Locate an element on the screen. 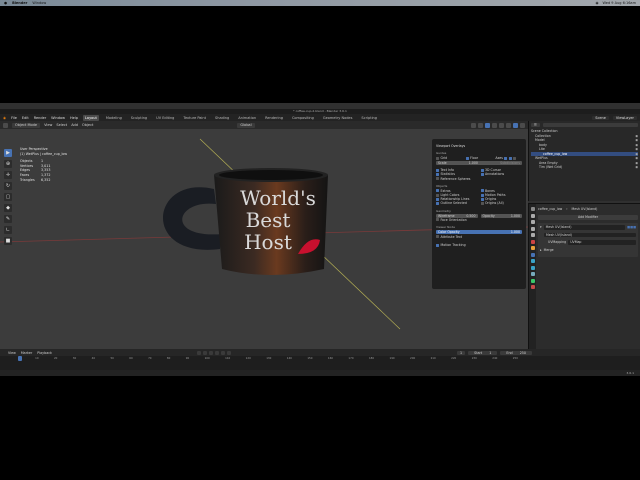 The height and width of the screenshot is (480, 640). playhead is located at coordinates (20, 358).